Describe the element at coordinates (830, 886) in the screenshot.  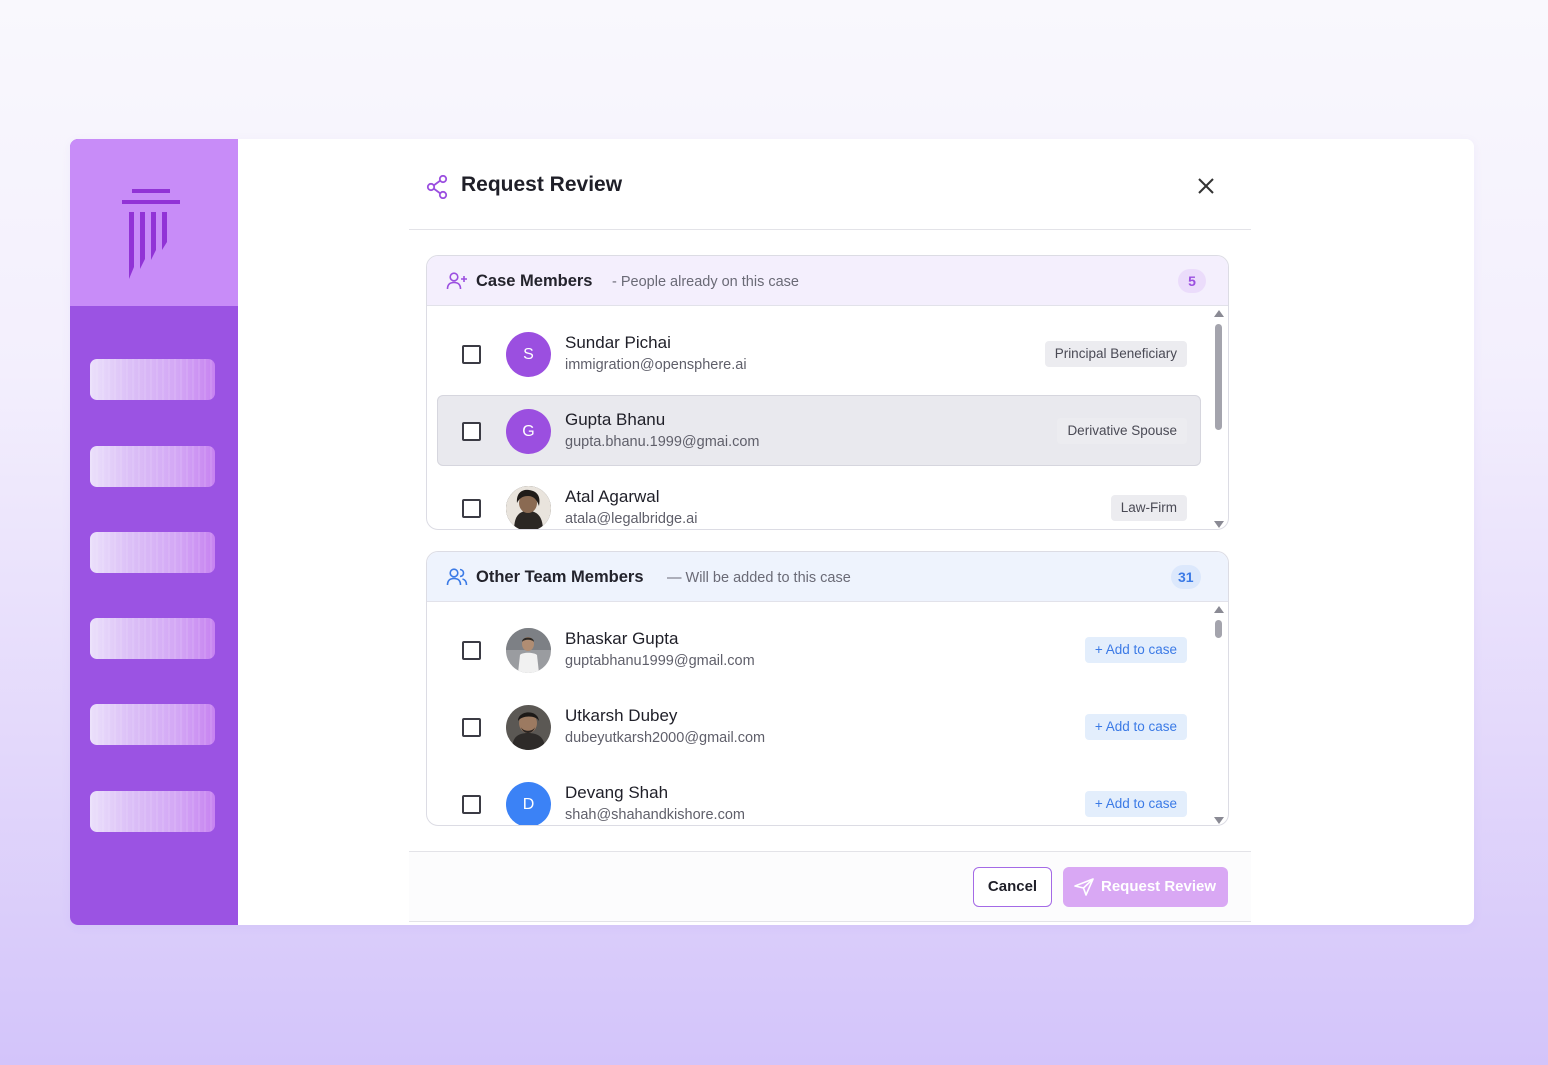
I see `dialog-footer: Cancel Request Review` at that location.